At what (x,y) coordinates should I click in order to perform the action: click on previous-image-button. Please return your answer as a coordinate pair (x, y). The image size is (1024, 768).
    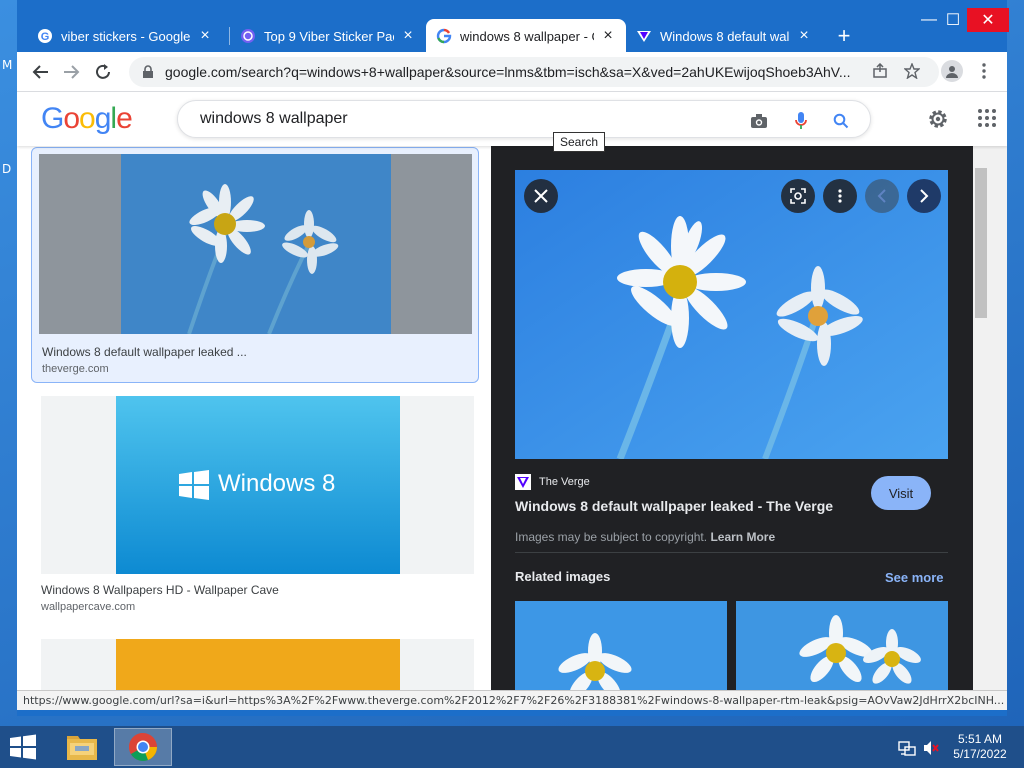
    Looking at the image, I should click on (882, 196).